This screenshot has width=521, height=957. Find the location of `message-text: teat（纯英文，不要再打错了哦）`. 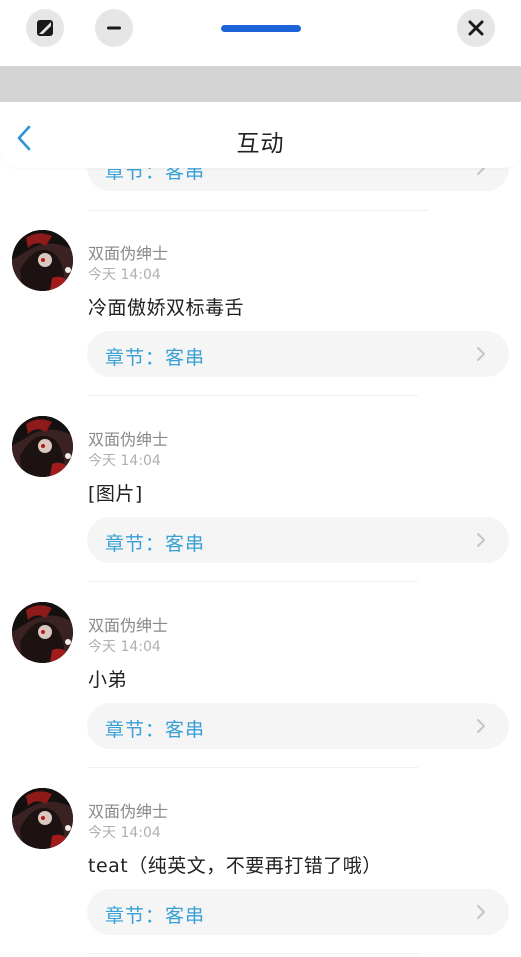

message-text: teat（纯英文，不要再打错了哦） is located at coordinates (235, 866).